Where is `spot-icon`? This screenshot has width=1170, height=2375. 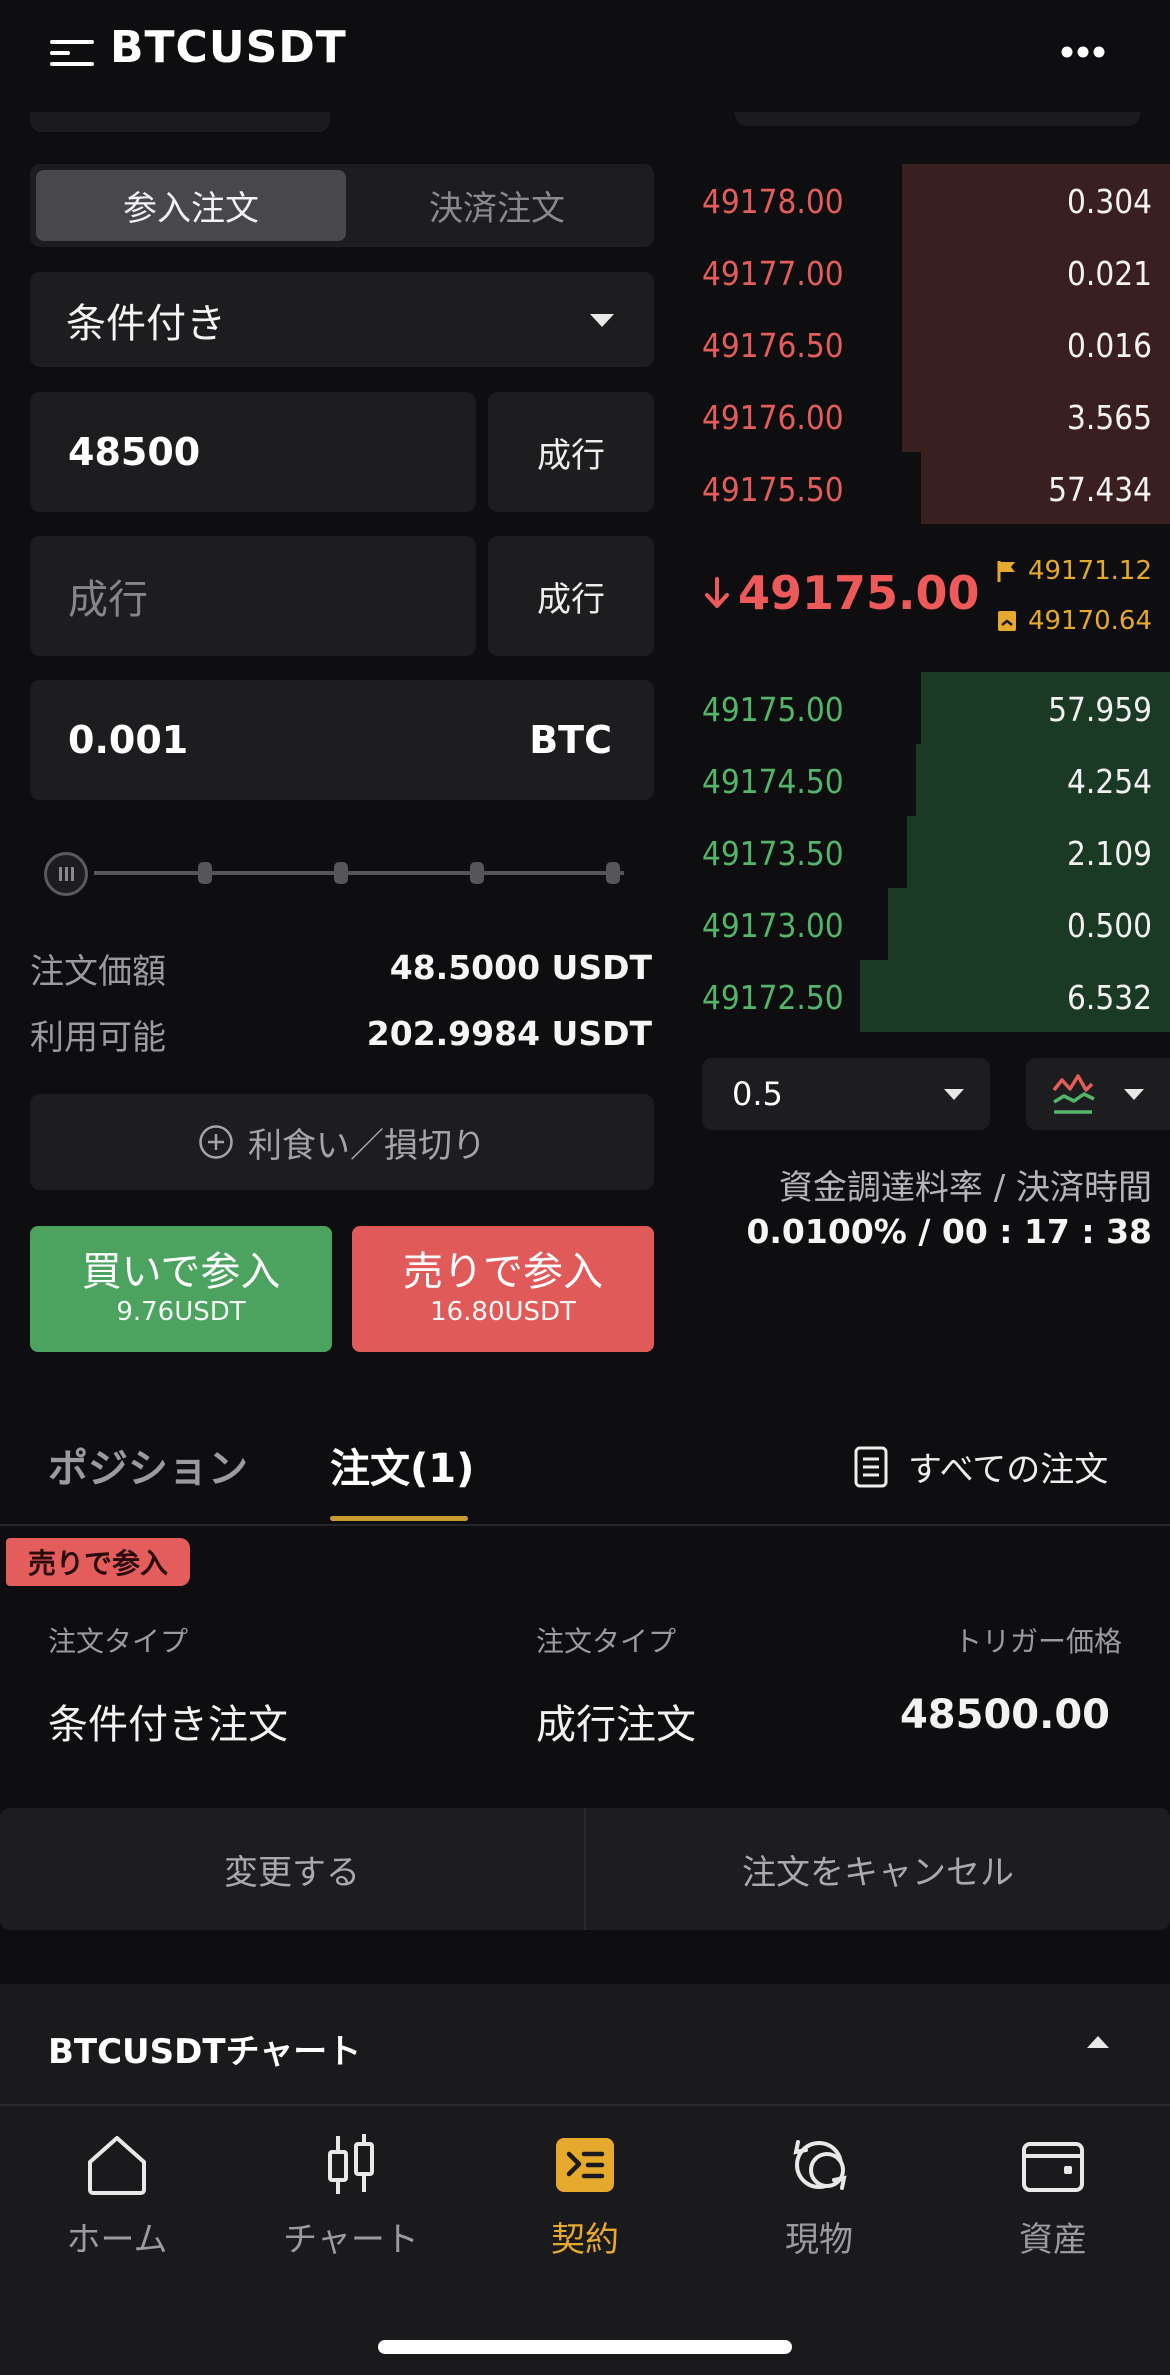 spot-icon is located at coordinates (820, 2165).